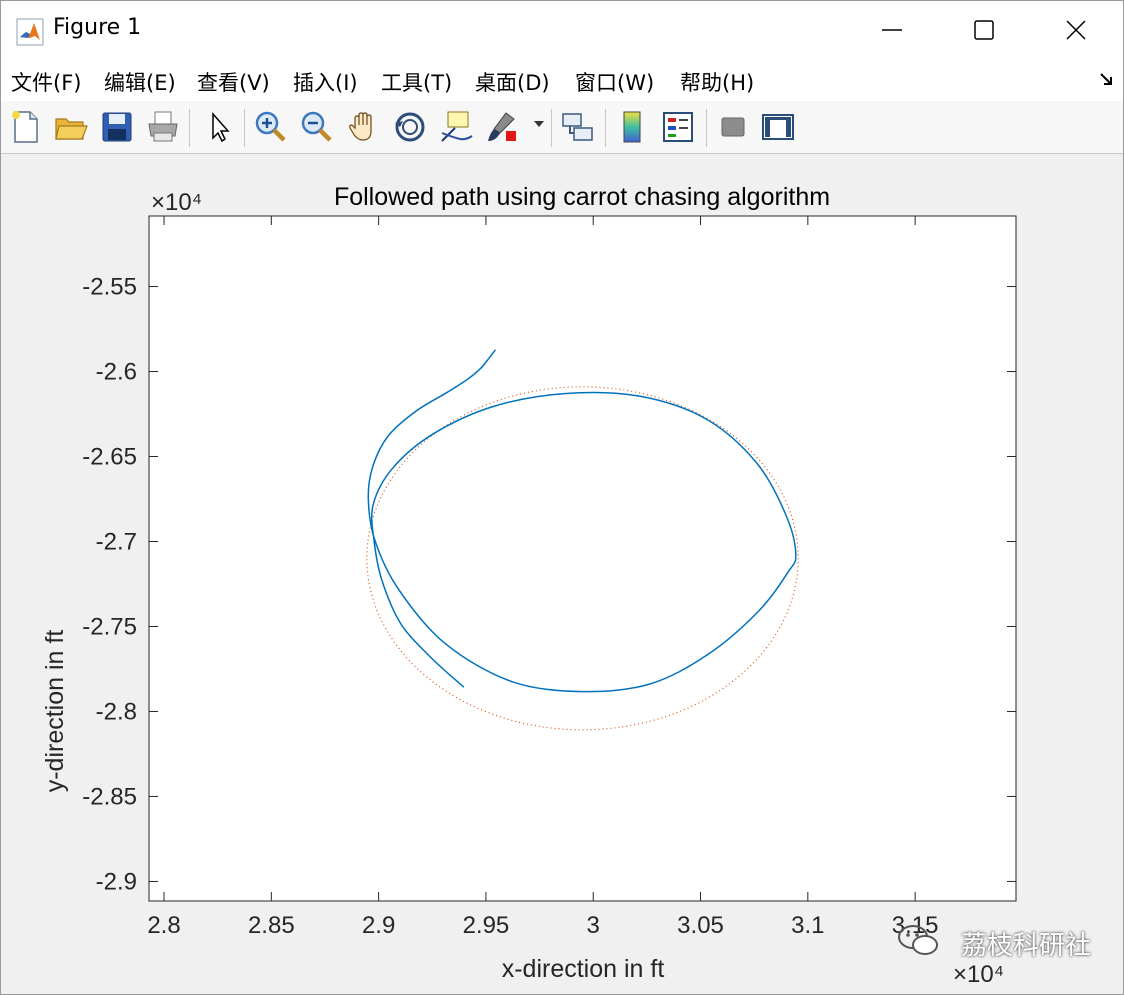 Image resolution: width=1124 pixels, height=995 pixels. I want to click on menu-insert: 插入(I), so click(325, 82).